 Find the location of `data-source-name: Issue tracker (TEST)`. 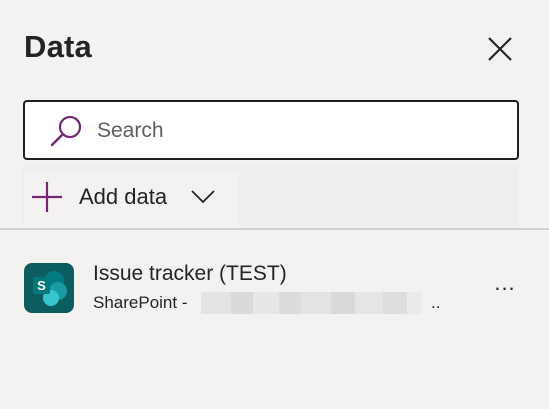

data-source-name: Issue tracker (TEST) is located at coordinates (190, 273).